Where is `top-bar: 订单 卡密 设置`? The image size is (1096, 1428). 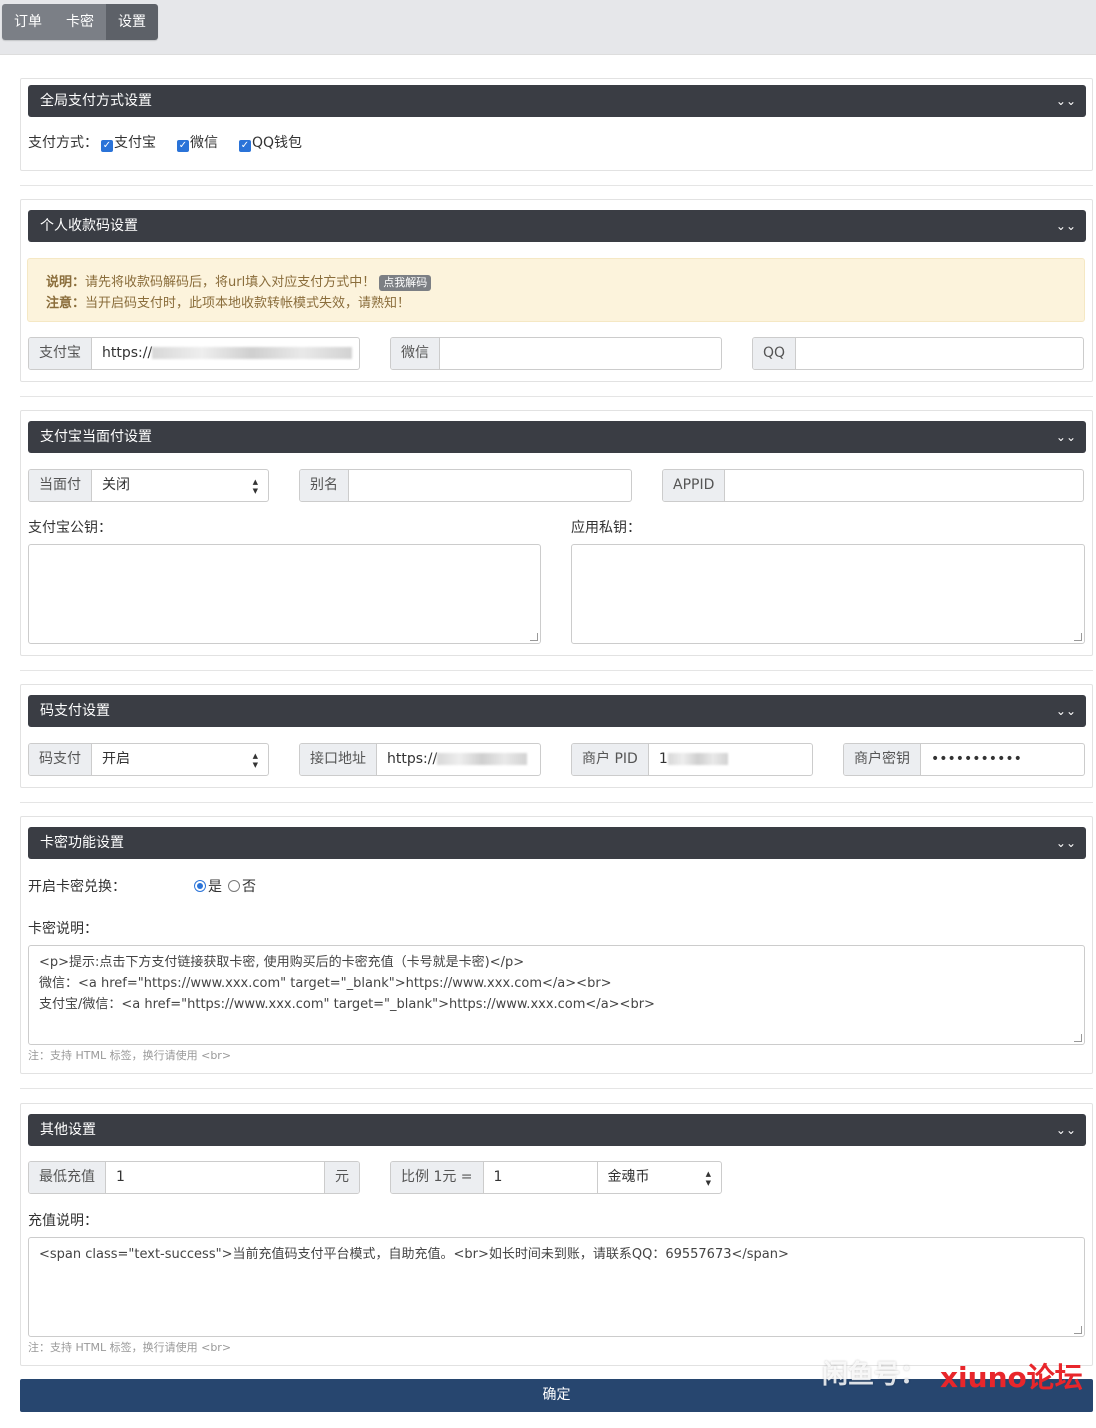
top-bar: 订单 卡密 设置 is located at coordinates (548, 27).